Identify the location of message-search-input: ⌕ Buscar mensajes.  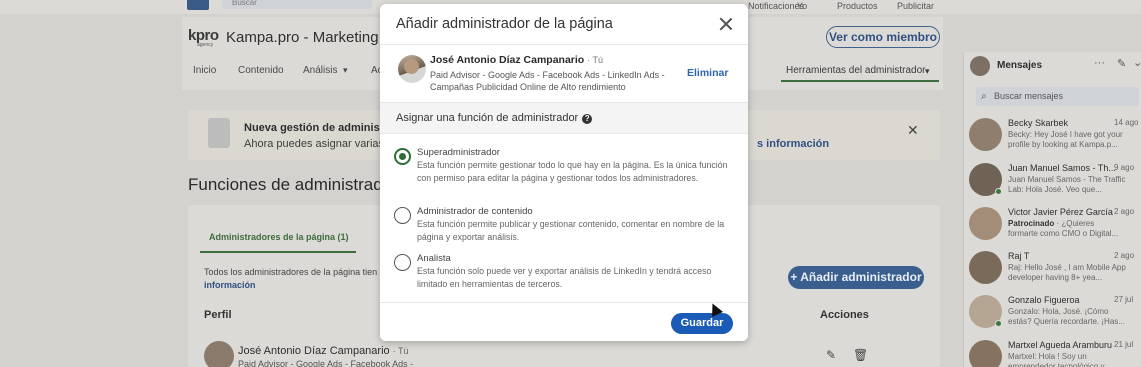
(1057, 96).